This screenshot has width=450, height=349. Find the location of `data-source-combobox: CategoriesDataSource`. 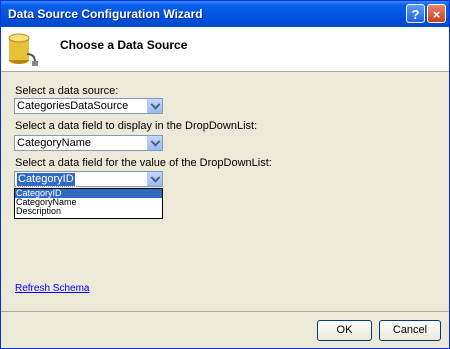

data-source-combobox: CategoriesDataSource is located at coordinates (88, 106).